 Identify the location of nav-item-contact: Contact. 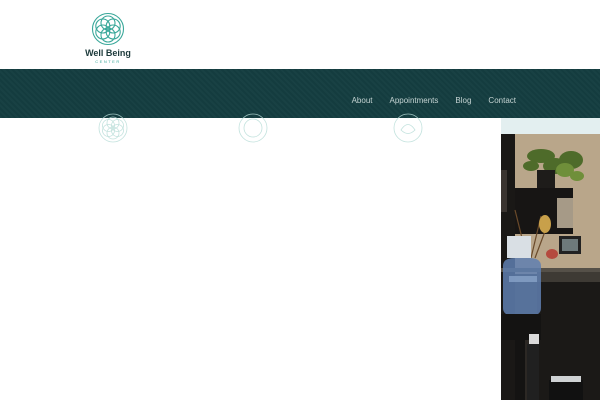
(493, 100).